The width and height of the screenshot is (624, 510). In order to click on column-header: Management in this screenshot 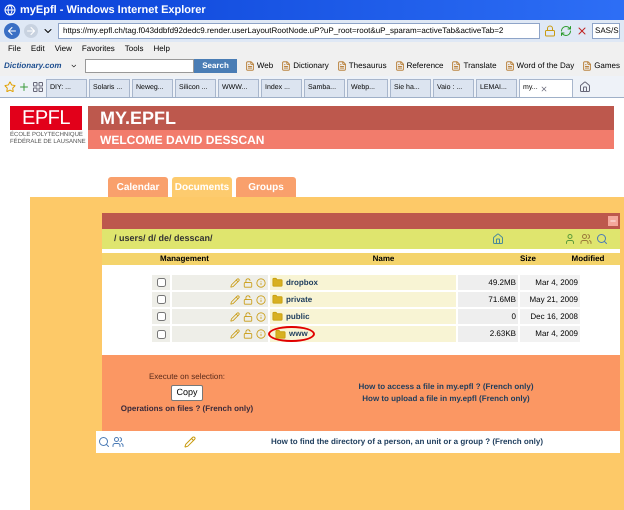, I will do `click(184, 259)`.